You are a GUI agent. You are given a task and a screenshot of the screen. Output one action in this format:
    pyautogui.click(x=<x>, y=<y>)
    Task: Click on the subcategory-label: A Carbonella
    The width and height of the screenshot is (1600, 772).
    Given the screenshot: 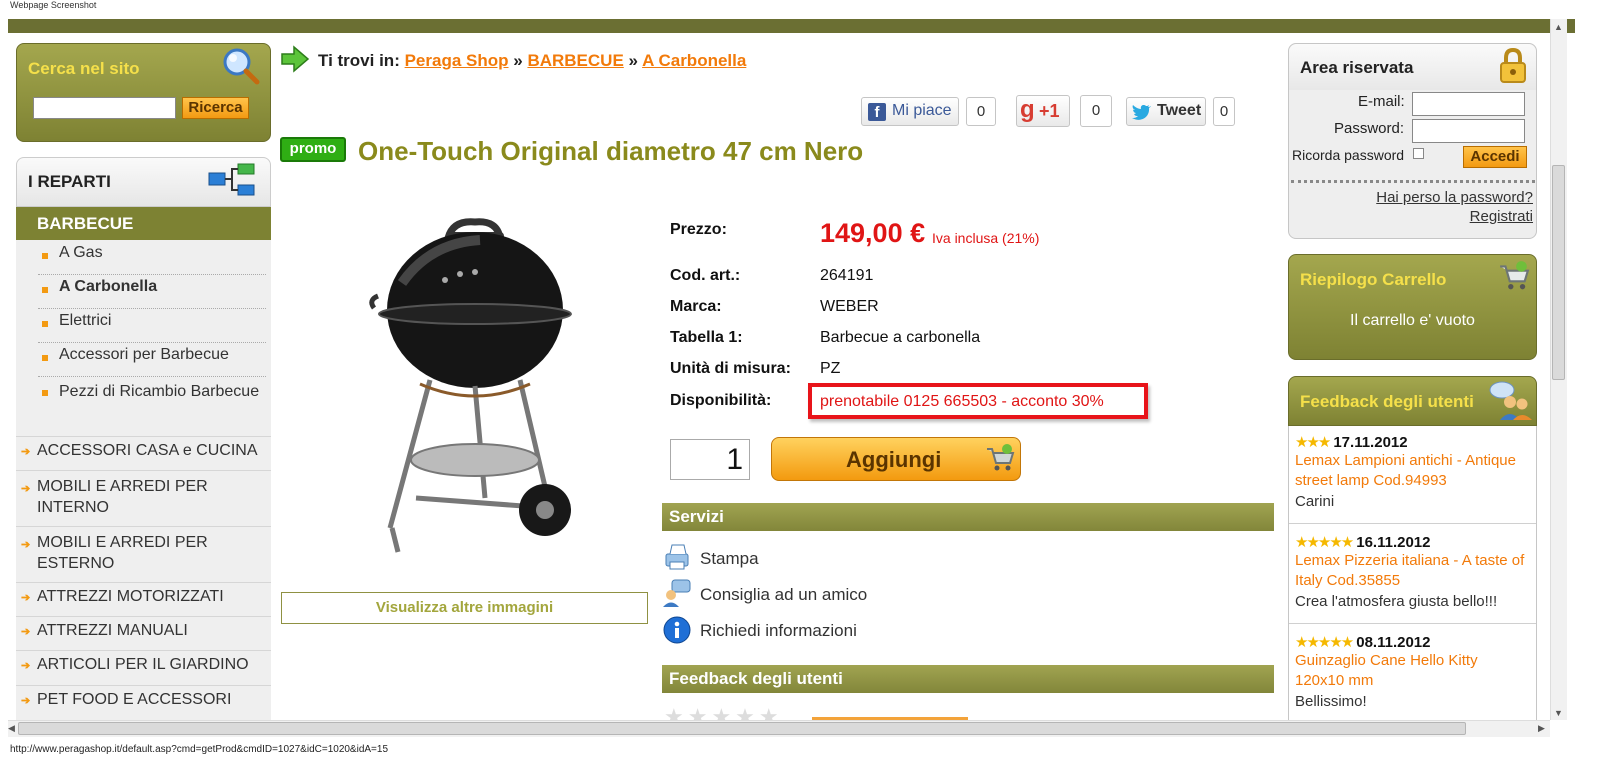 What is the action you would take?
    pyautogui.click(x=108, y=286)
    